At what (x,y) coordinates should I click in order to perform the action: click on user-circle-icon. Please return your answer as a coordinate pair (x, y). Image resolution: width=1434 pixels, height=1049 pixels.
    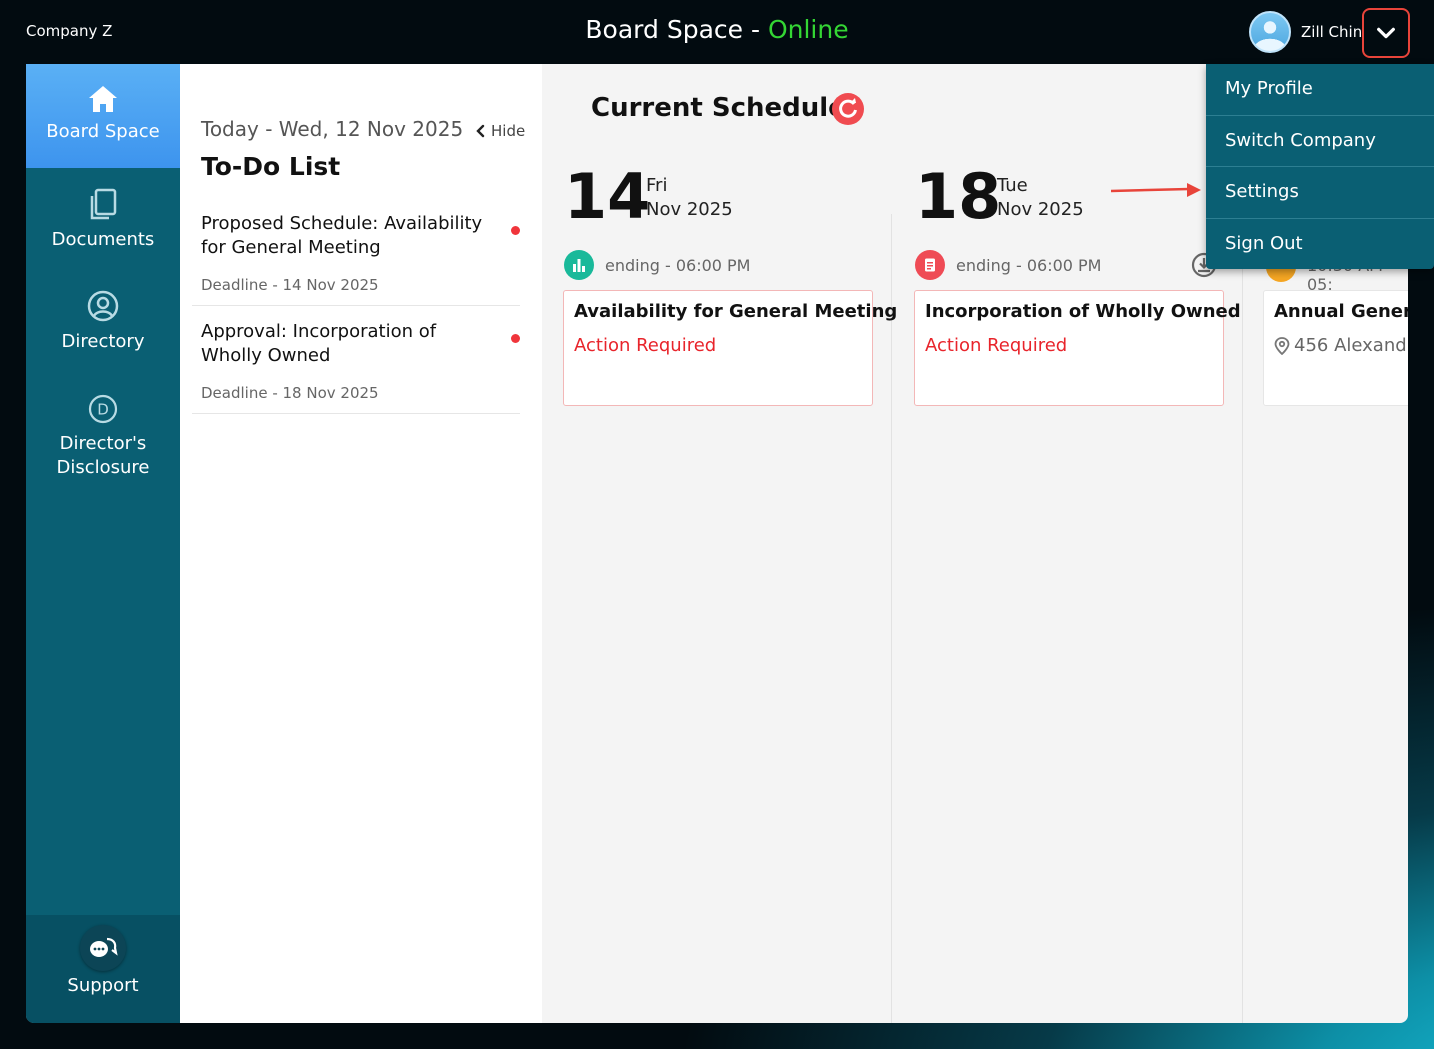
    Looking at the image, I should click on (103, 306).